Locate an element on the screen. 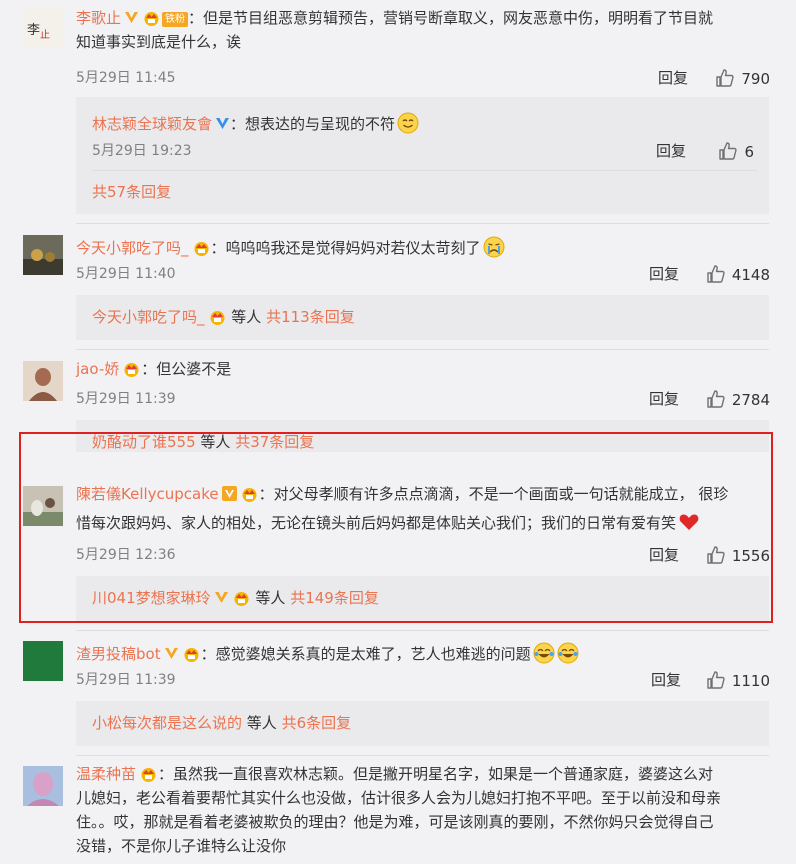 The image size is (796, 864). like-count: 2784 is located at coordinates (750, 400).